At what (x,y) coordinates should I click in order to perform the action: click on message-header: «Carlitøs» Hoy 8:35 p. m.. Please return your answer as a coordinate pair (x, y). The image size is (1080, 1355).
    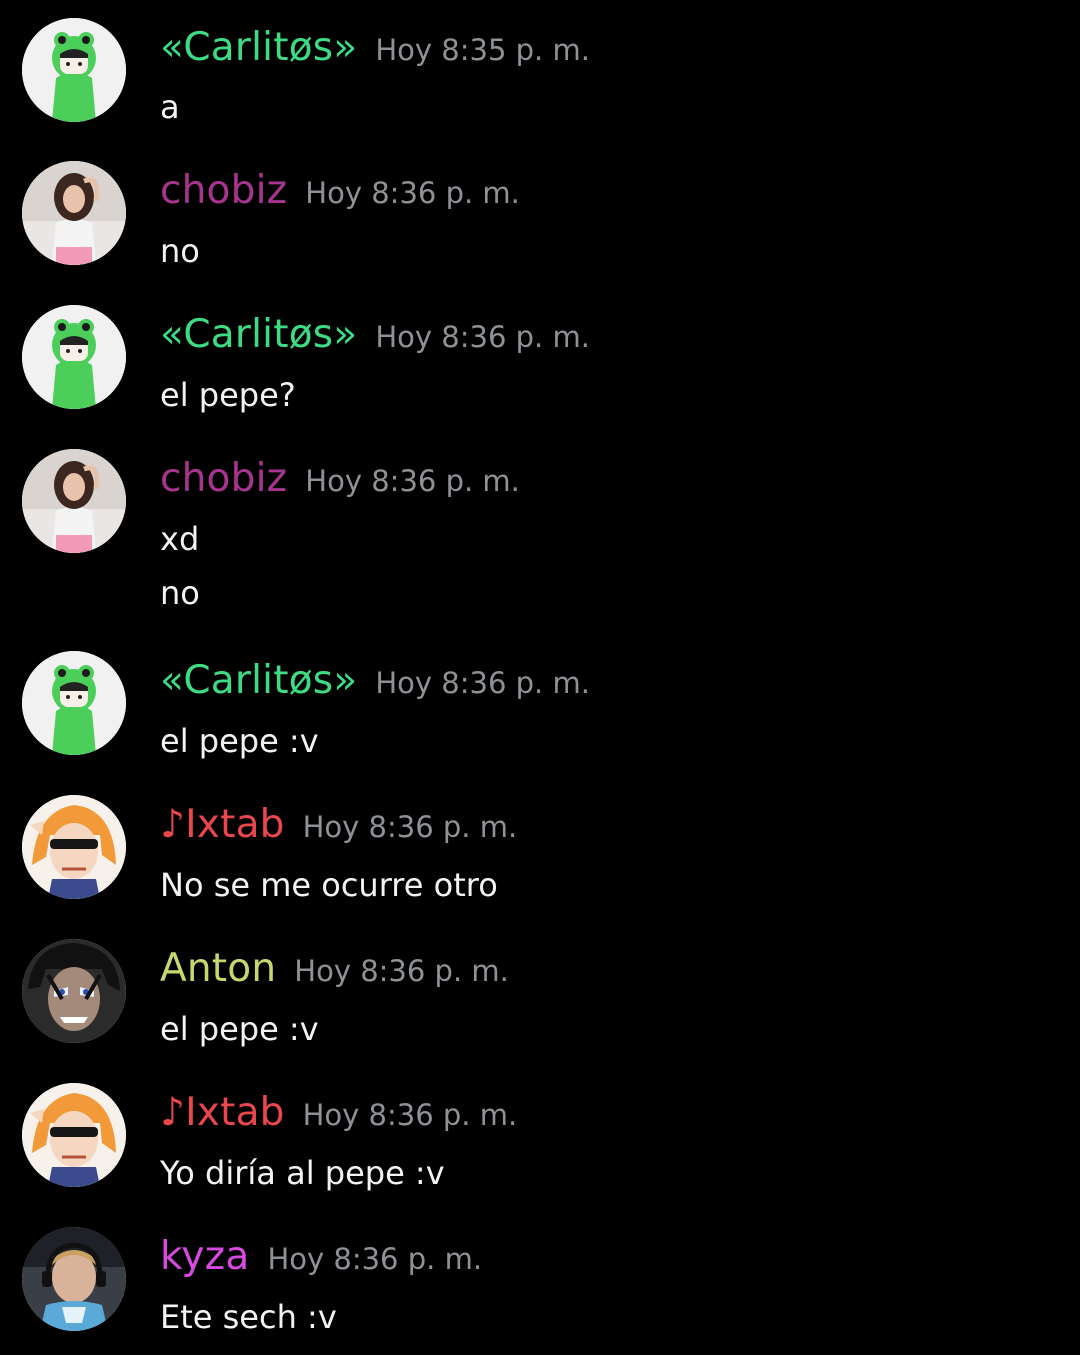
    Looking at the image, I should click on (375, 48).